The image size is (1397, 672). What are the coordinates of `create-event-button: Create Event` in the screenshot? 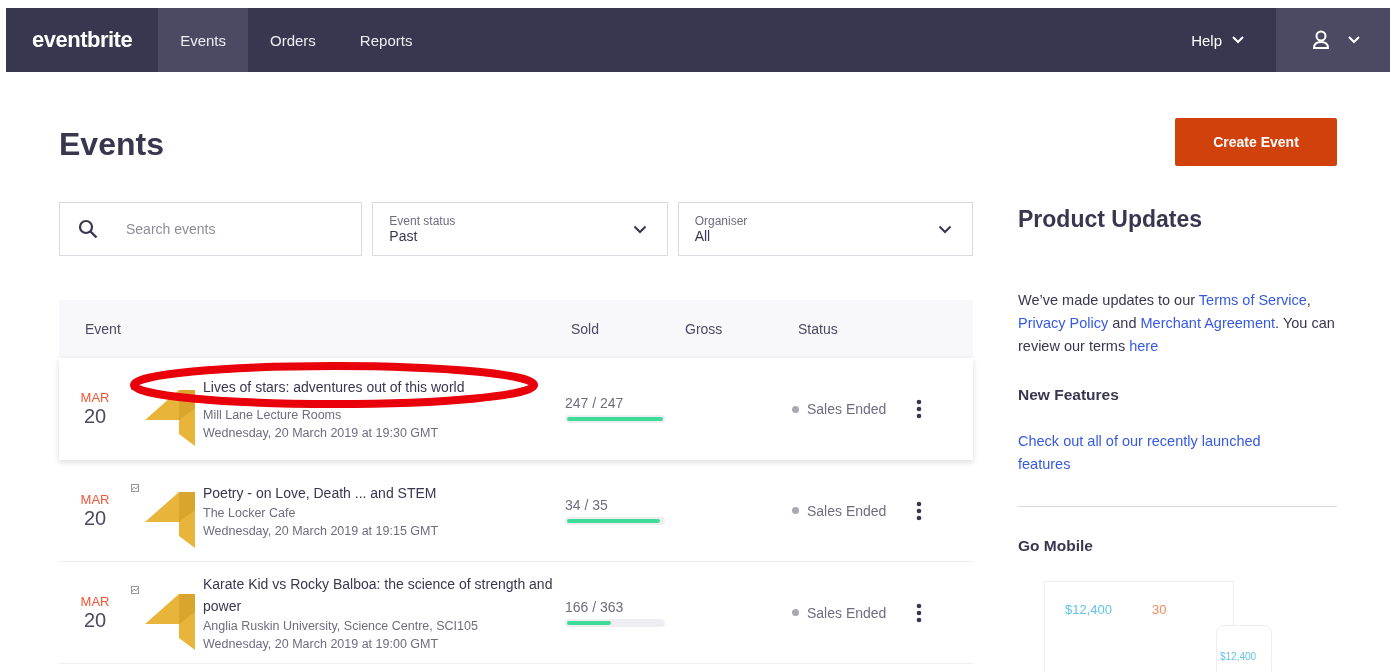 It's located at (1256, 142).